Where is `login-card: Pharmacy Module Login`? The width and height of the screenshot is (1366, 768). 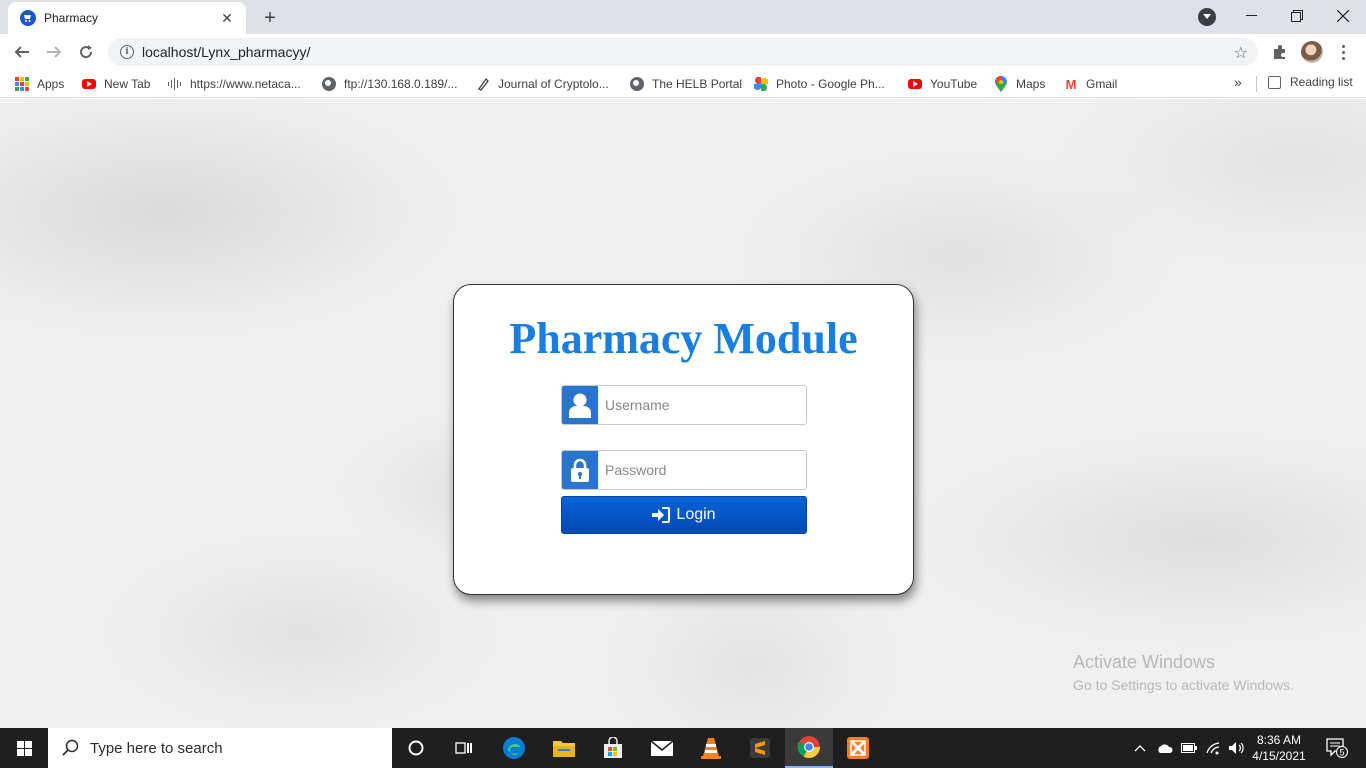 login-card: Pharmacy Module Login is located at coordinates (683, 439).